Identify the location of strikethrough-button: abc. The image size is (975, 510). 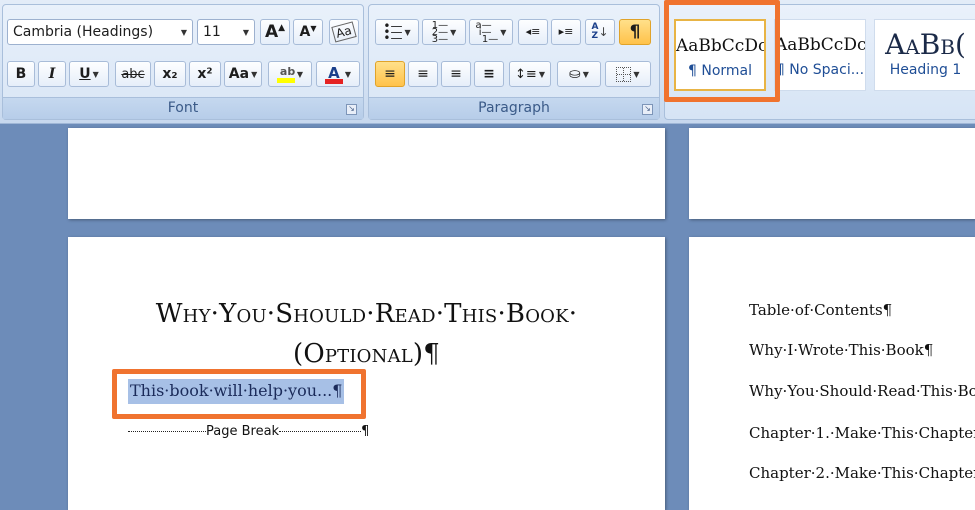
(133, 74).